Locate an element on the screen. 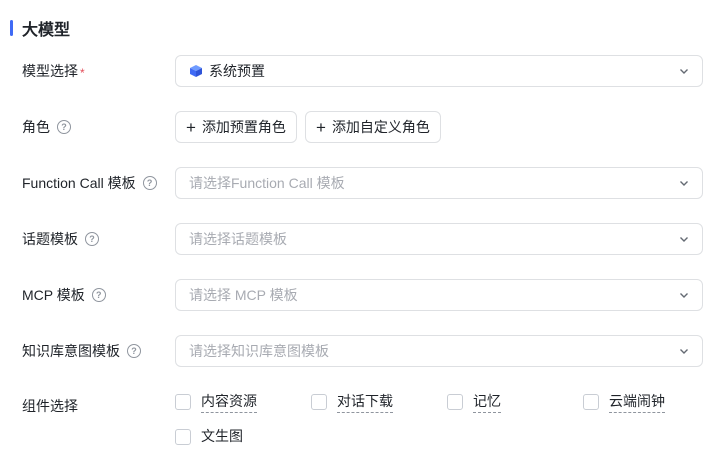 The image size is (706, 467). role-label-text: 角色 is located at coordinates (36, 127).